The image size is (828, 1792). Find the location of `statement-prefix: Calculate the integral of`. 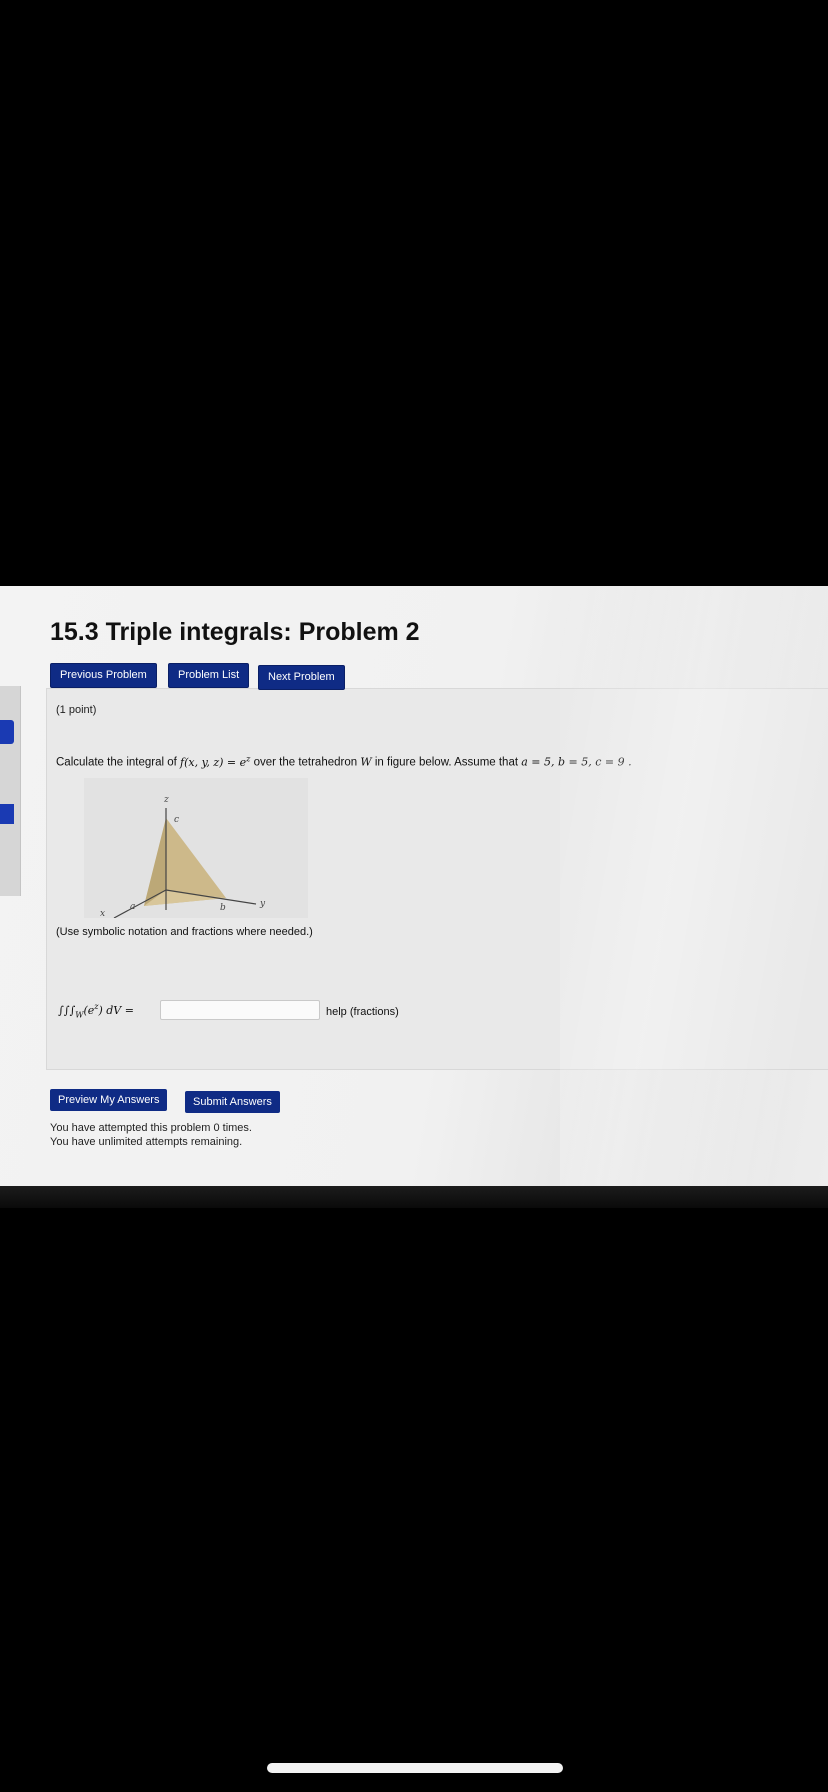

statement-prefix: Calculate the integral of is located at coordinates (118, 762).